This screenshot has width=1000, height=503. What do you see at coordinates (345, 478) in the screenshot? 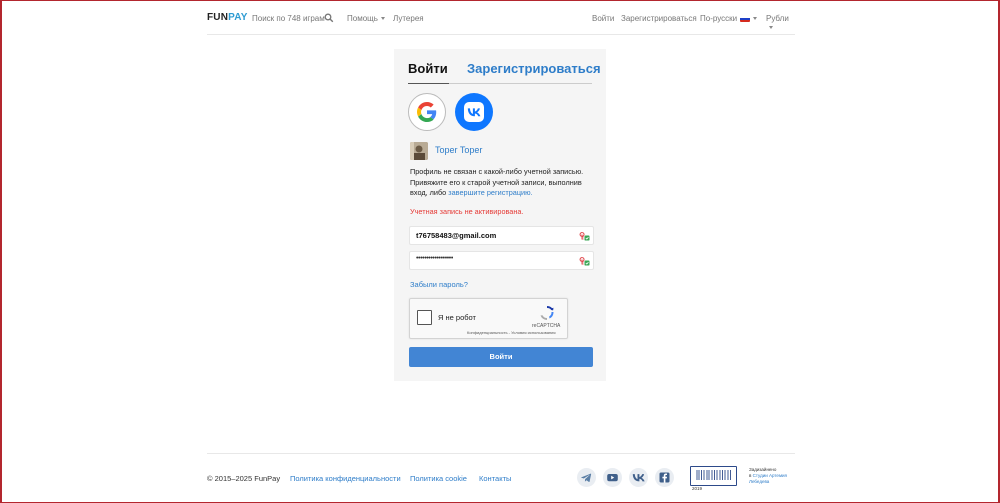
I see `privacy-policy-link: Политика конфиденциальности` at bounding box center [345, 478].